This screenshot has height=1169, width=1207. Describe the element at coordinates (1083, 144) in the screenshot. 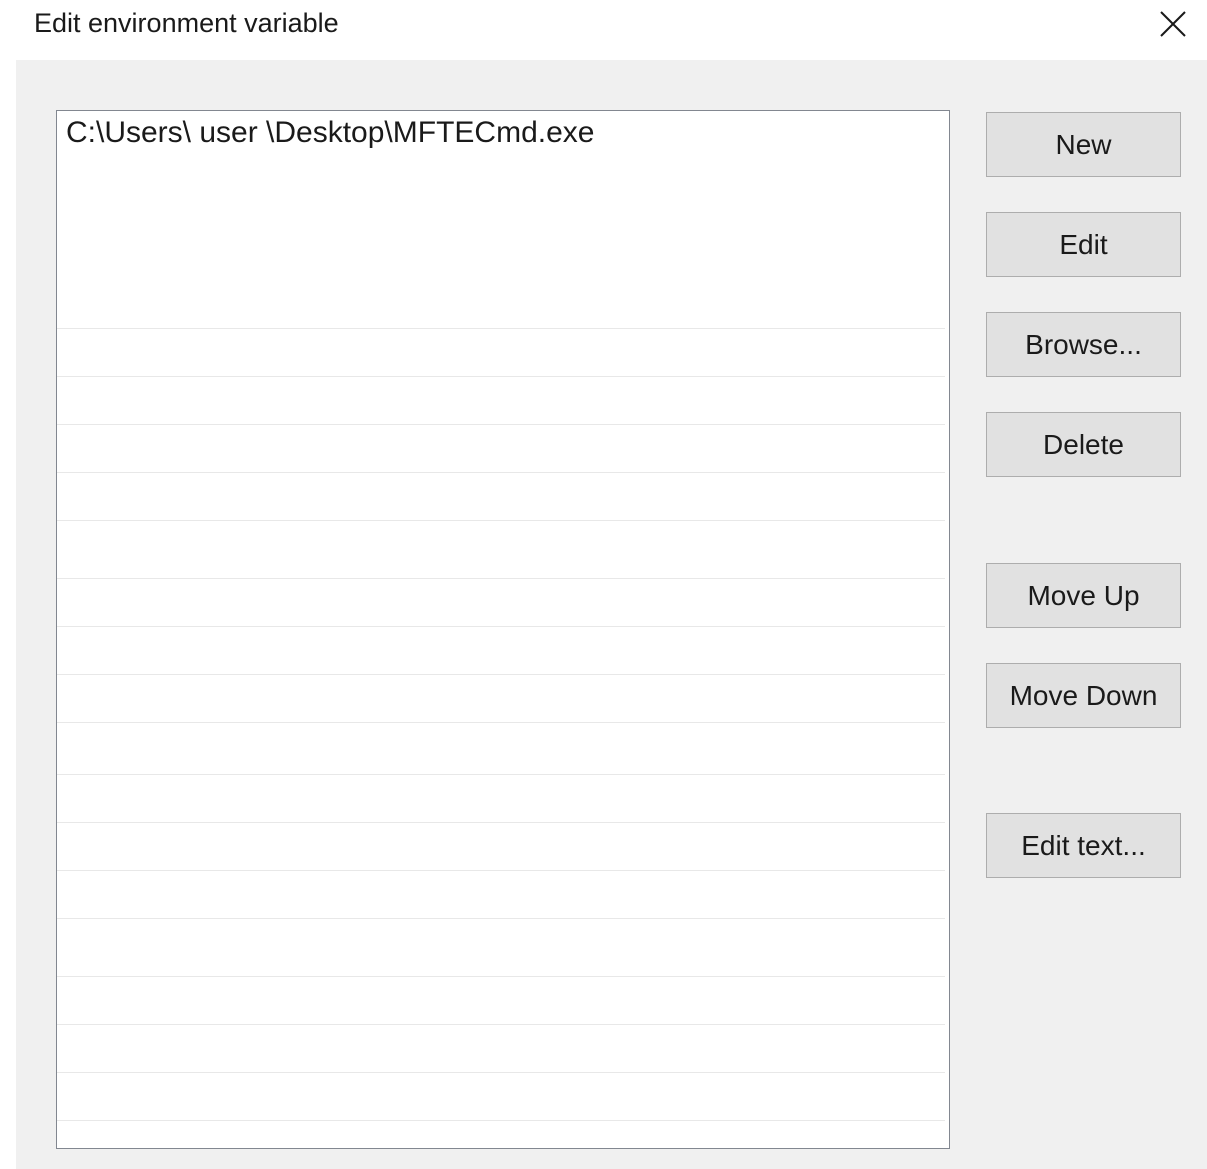

I see `new-button: New` at that location.